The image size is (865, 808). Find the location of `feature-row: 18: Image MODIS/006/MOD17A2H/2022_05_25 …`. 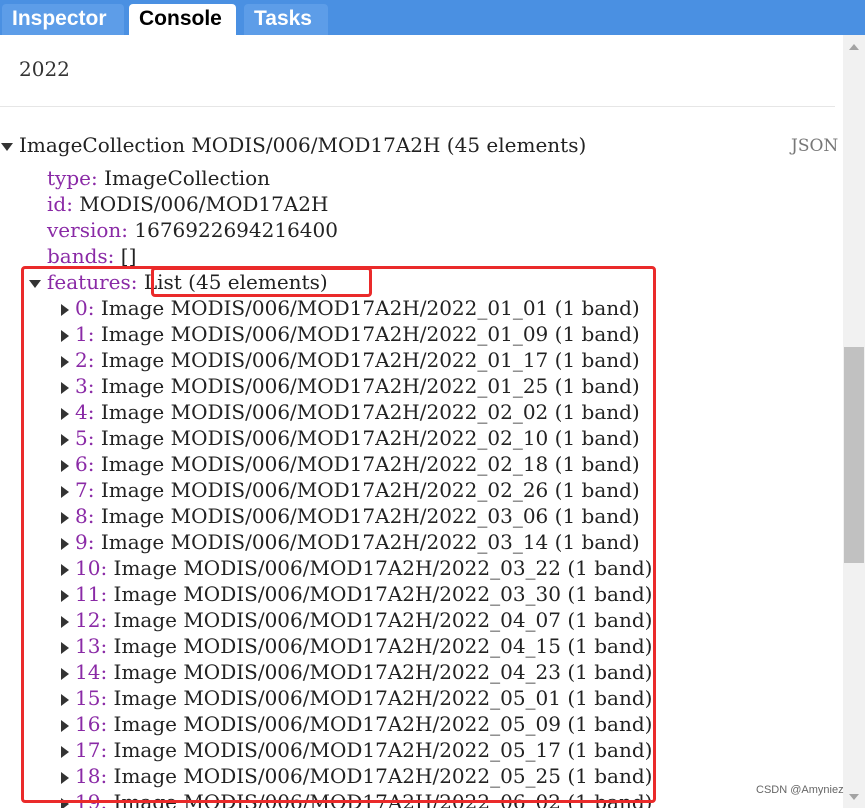

feature-row: 18: Image MODIS/006/MOD17A2H/2022_05_25 … is located at coordinates (356, 776).